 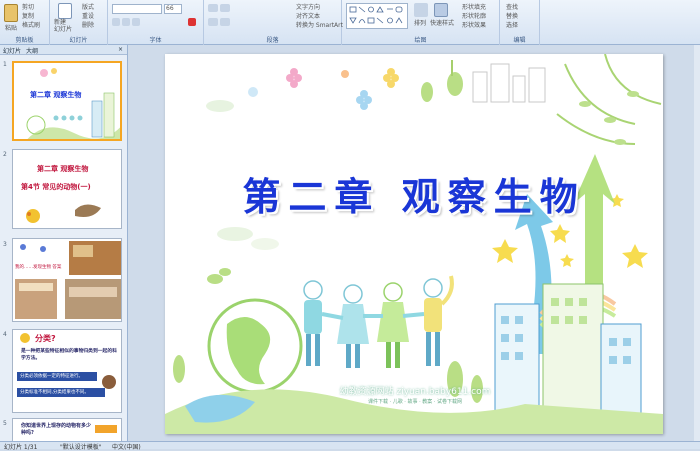 I want to click on cut-button: 剪切, so click(x=28, y=6).